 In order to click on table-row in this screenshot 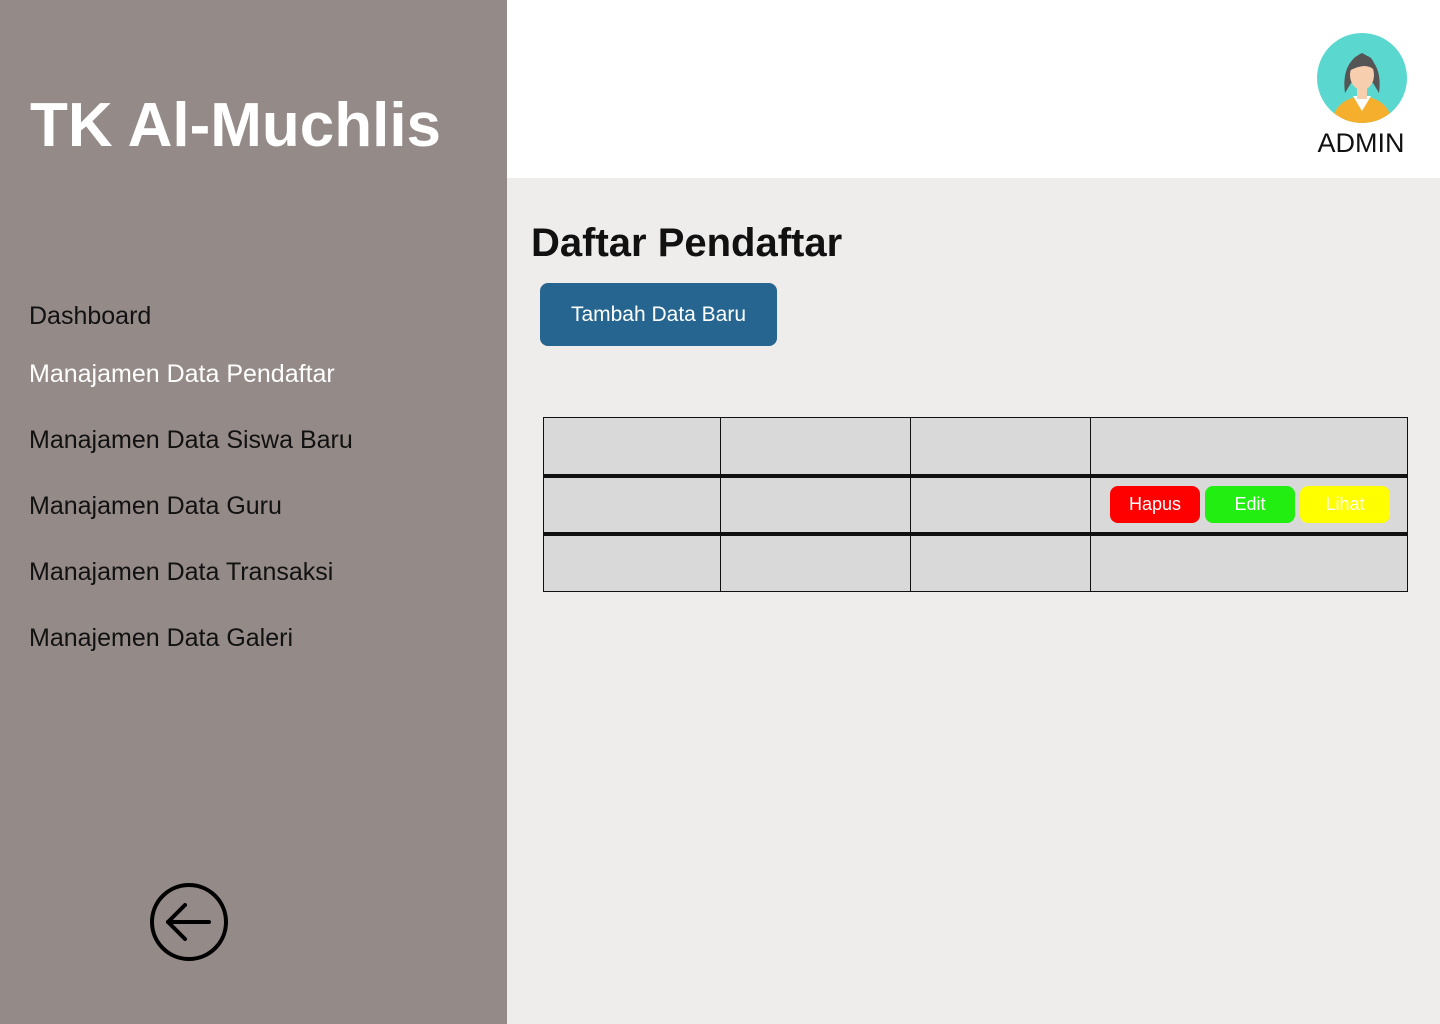, I will do `click(975, 561)`.